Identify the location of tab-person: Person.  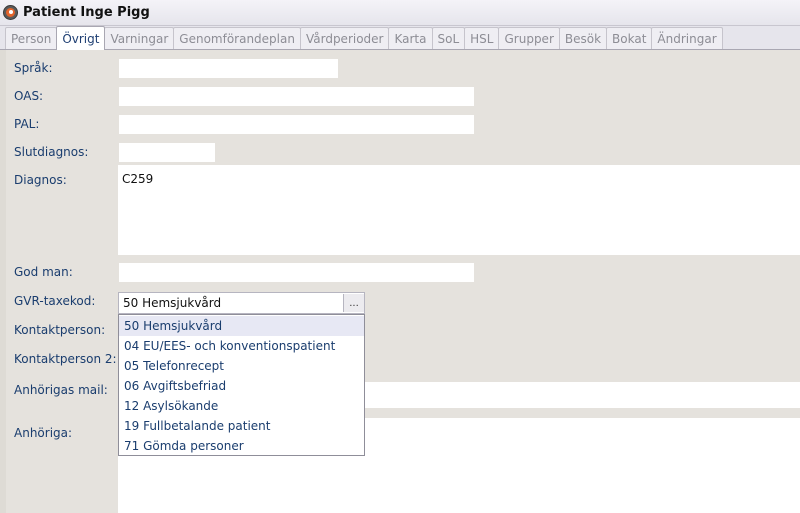
(31, 38).